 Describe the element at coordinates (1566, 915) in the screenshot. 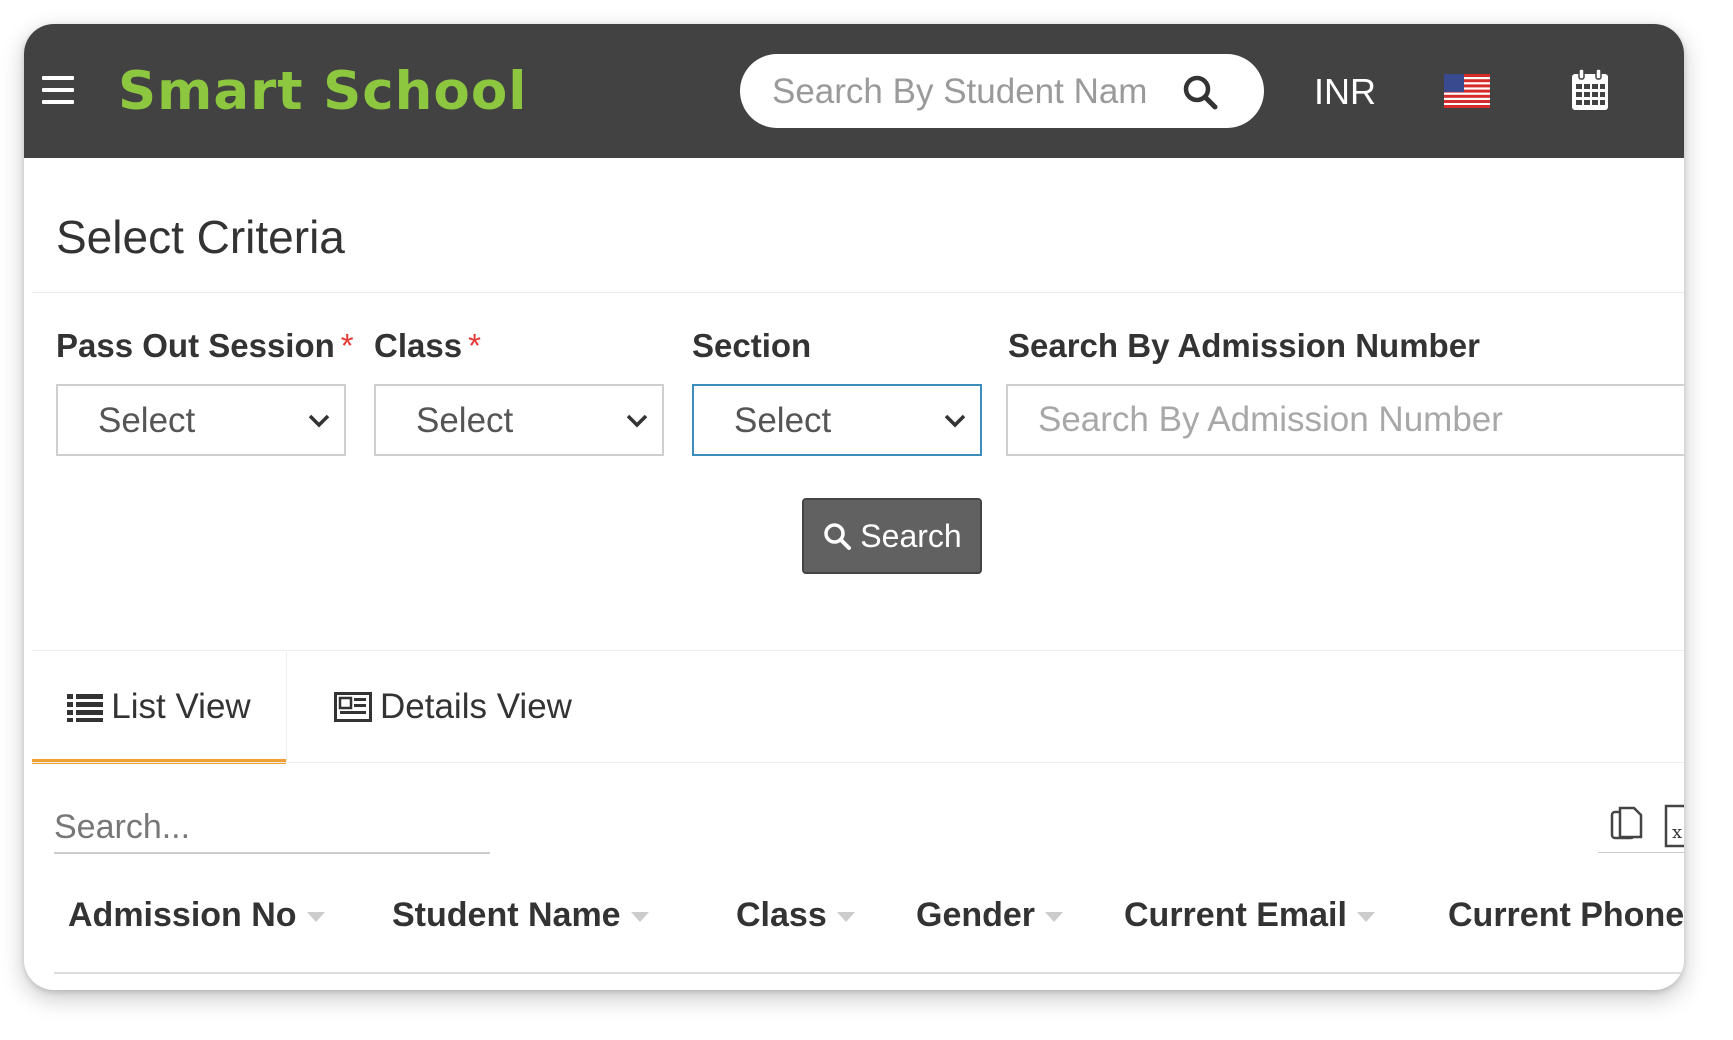

I see `column-header-current-phone: Current Phone` at that location.